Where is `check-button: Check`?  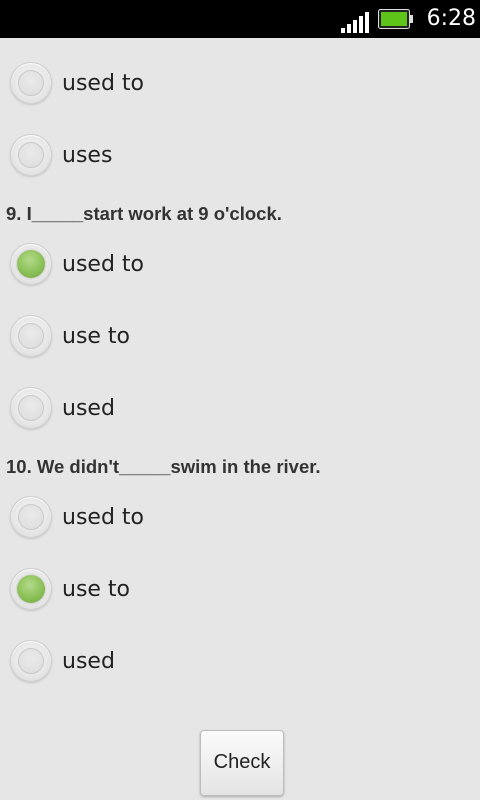
check-button: Check is located at coordinates (242, 763).